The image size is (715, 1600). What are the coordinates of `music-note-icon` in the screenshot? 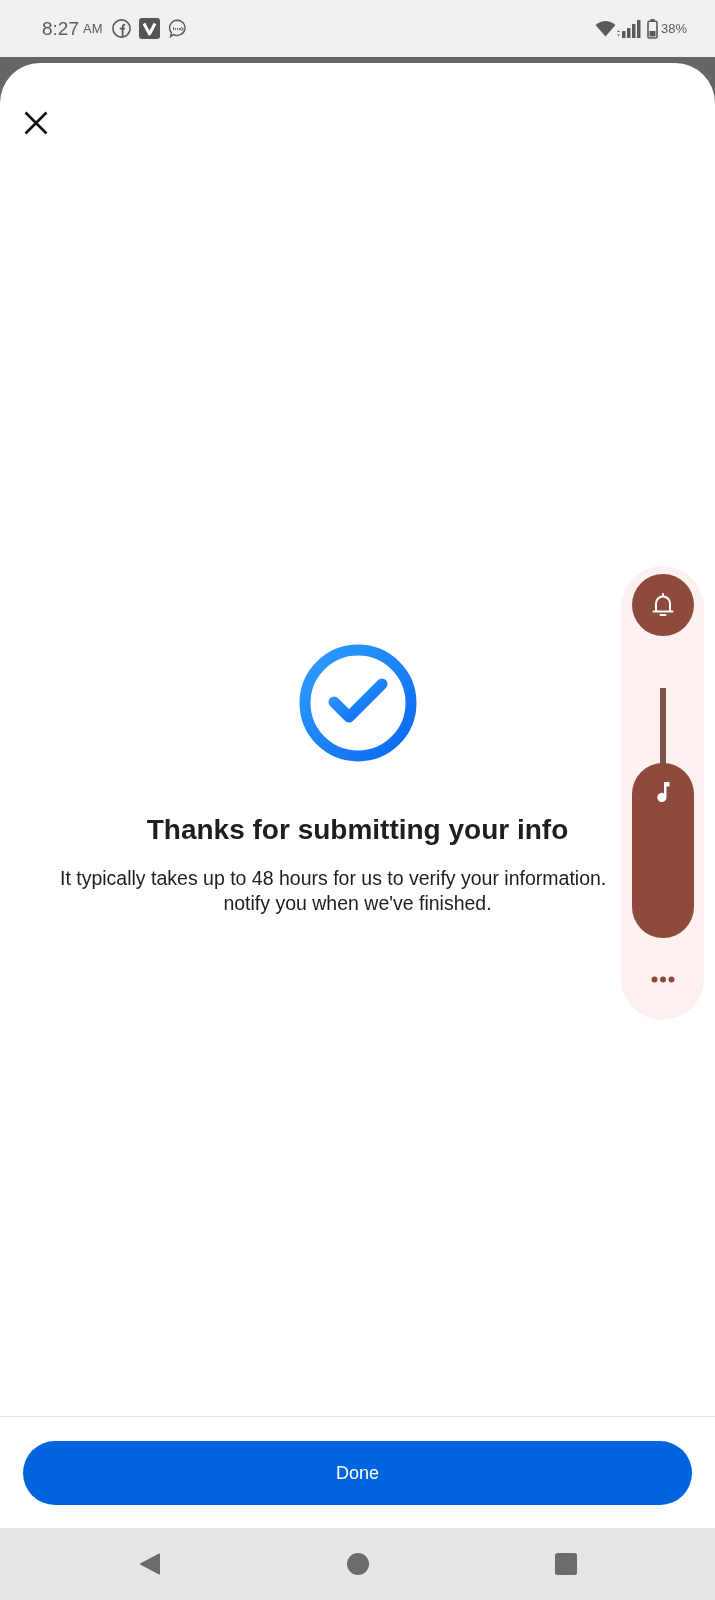 It's located at (662, 792).